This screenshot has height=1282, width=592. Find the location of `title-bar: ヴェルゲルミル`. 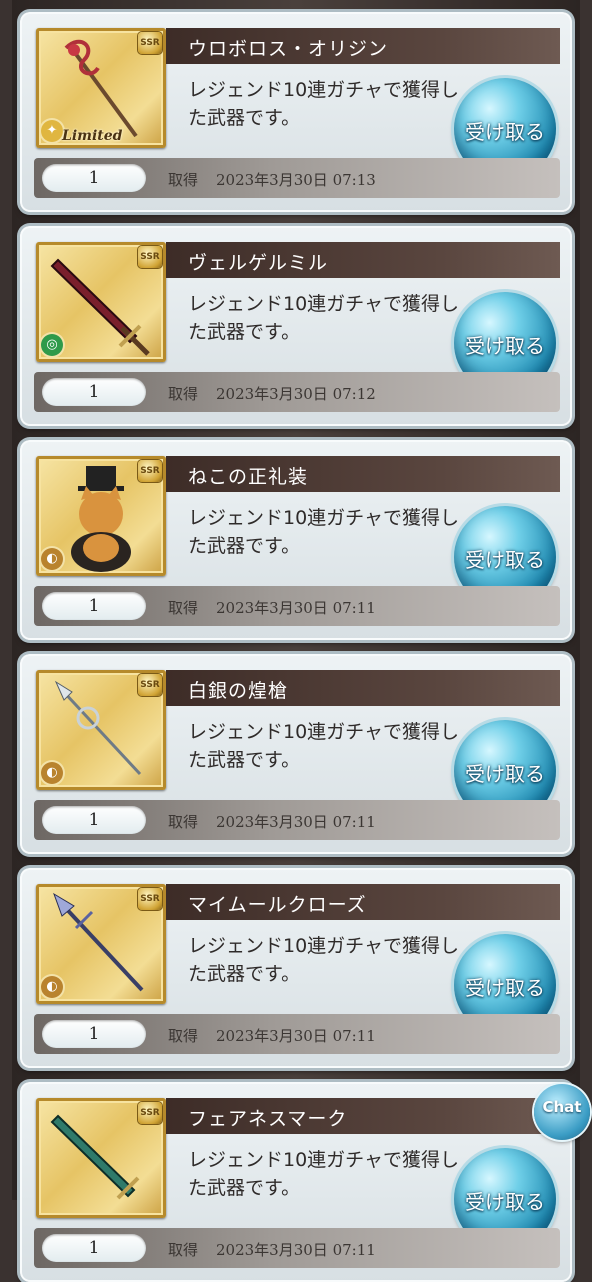

title-bar: ヴェルゲルミル is located at coordinates (363, 260).